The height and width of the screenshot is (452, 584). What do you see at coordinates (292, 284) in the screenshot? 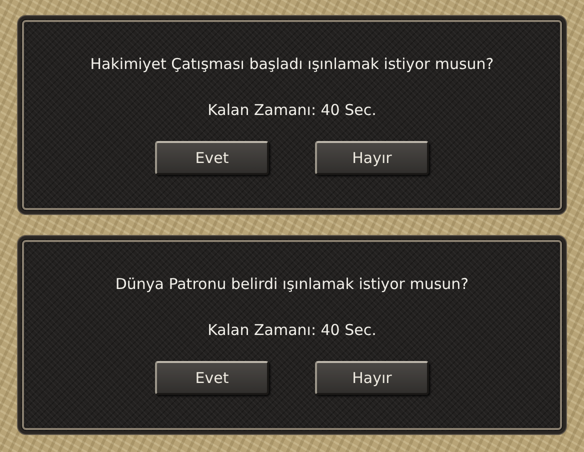
I see `dialog-message: Dünya Patronu belirdi ışınlamak istiyor musun?` at bounding box center [292, 284].